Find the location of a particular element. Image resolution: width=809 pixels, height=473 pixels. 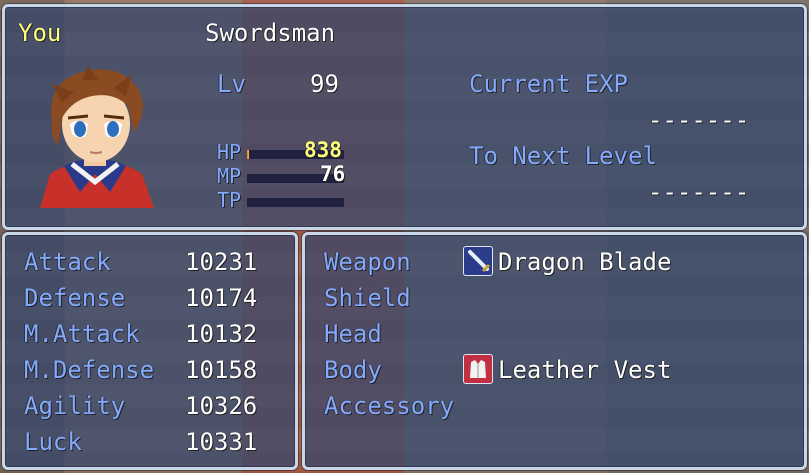

param-label: Agility is located at coordinates (75, 406).